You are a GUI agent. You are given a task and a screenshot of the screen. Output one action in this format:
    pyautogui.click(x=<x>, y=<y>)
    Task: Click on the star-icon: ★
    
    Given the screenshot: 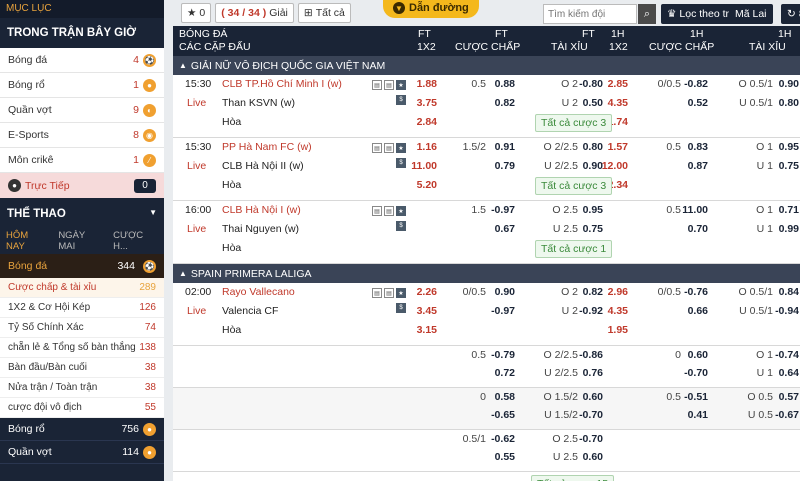 What is the action you would take?
    pyautogui.click(x=401, y=211)
    